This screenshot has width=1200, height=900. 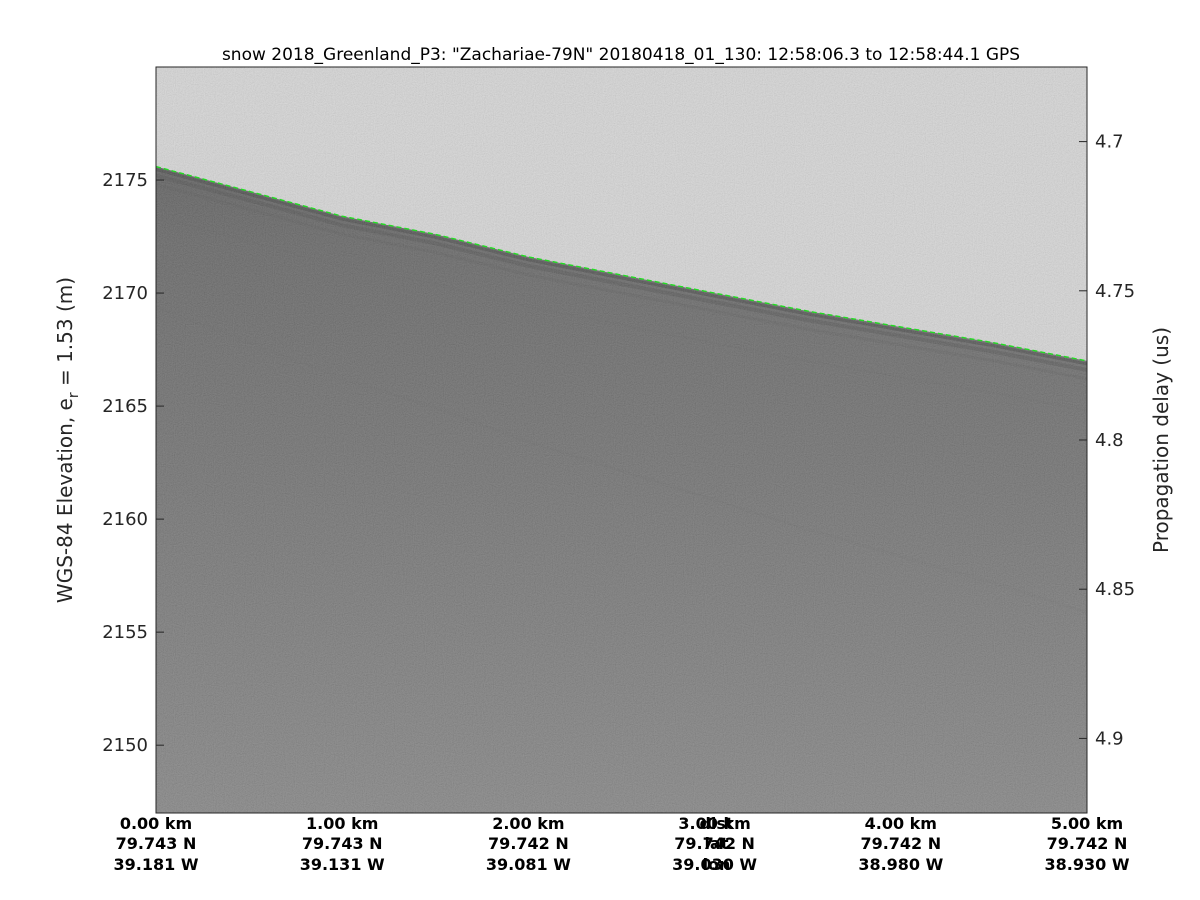 I want to click on x-lon-label: 39.181 W, so click(x=156, y=864).